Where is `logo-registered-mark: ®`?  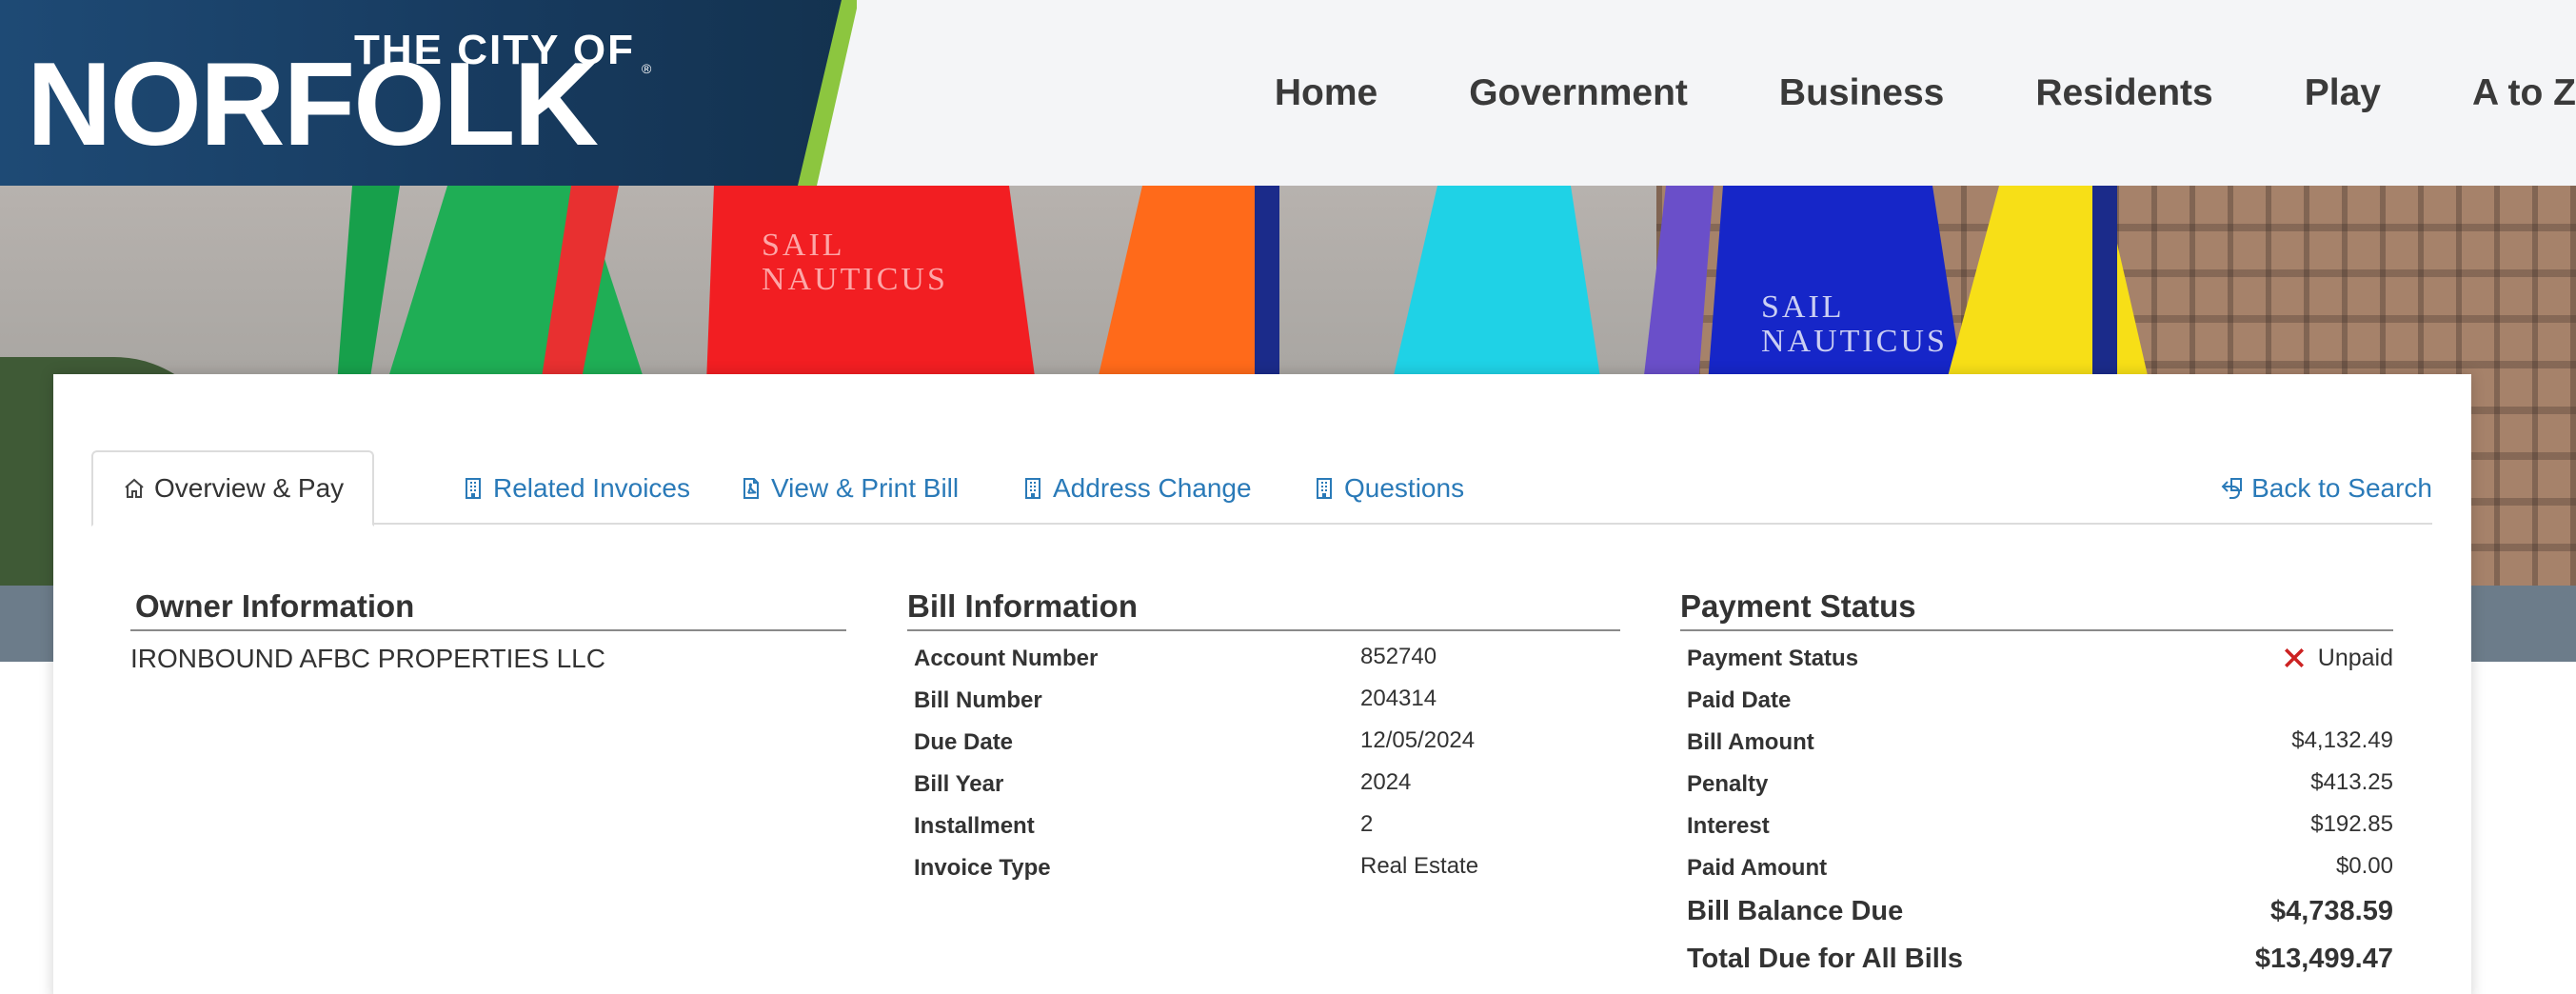
logo-registered-mark: ® is located at coordinates (647, 68).